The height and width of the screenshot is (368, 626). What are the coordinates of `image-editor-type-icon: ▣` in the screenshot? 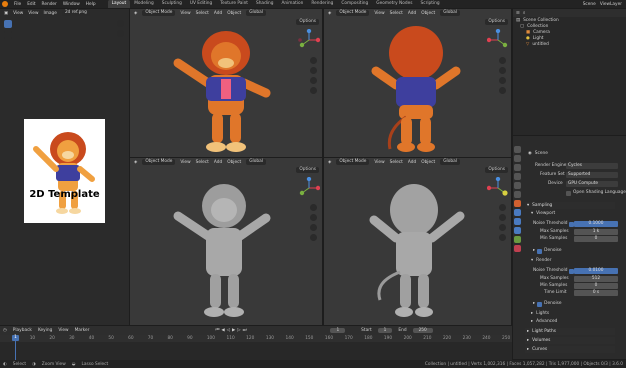 It's located at (6, 13).